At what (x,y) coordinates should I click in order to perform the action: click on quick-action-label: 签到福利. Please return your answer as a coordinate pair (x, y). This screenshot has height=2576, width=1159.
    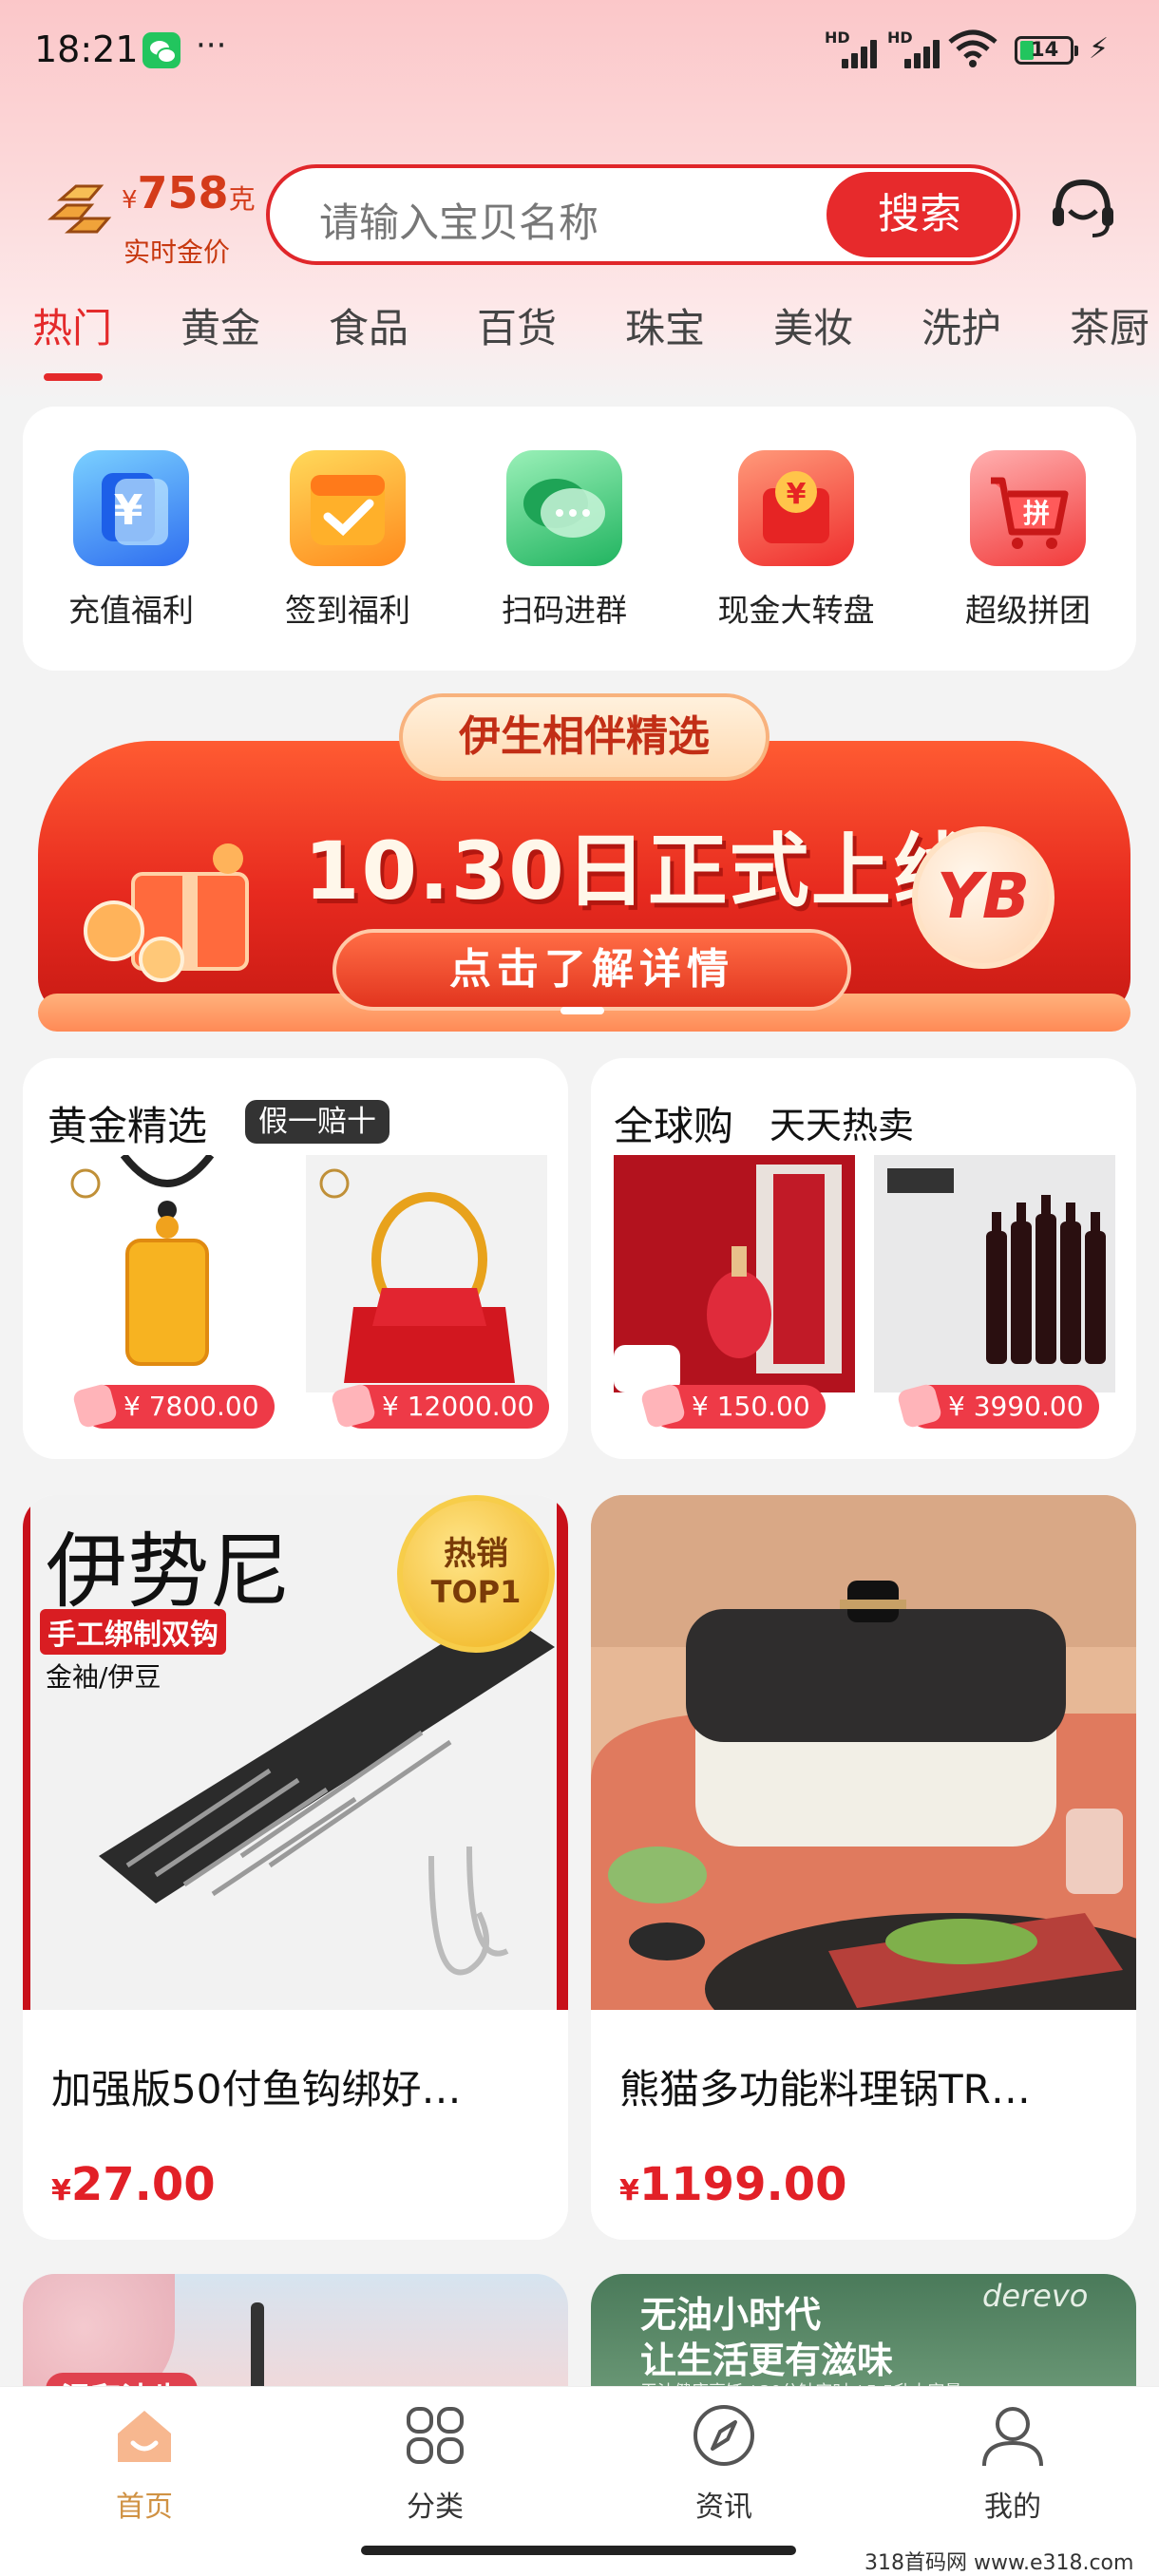
    Looking at the image, I should click on (347, 610).